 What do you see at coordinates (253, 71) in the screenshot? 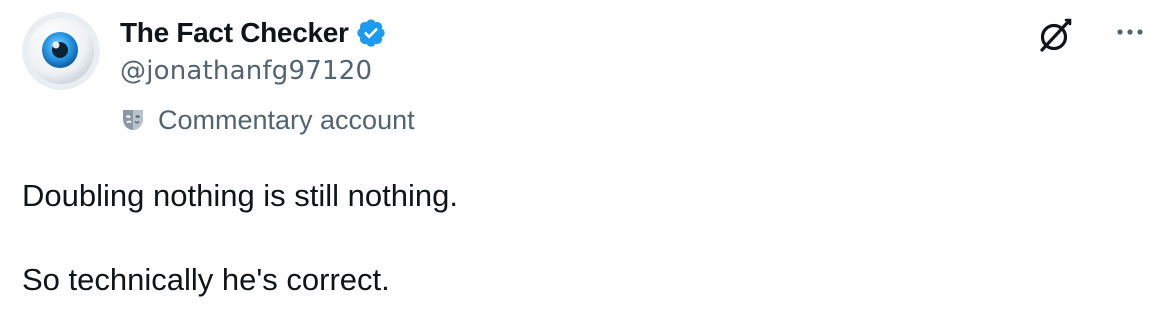
I see `handle: @jonathanfg97120` at bounding box center [253, 71].